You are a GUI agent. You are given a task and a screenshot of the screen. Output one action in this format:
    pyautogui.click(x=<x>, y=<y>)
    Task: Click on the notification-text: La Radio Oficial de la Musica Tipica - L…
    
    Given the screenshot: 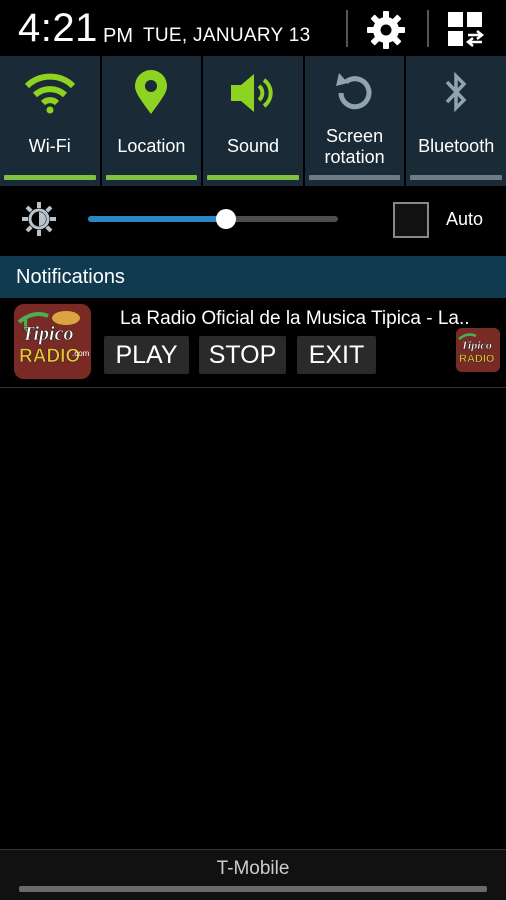 What is the action you would take?
    pyautogui.click(x=295, y=318)
    